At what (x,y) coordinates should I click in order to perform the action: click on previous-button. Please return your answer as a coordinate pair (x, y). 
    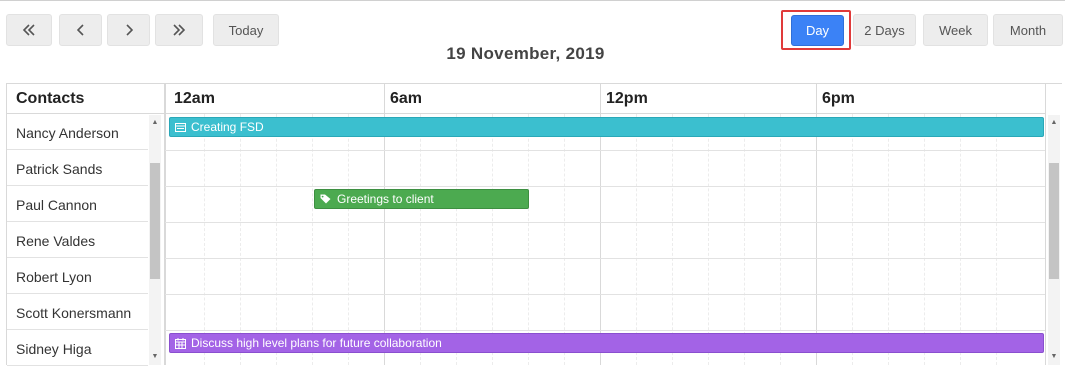
    Looking at the image, I should click on (80, 30).